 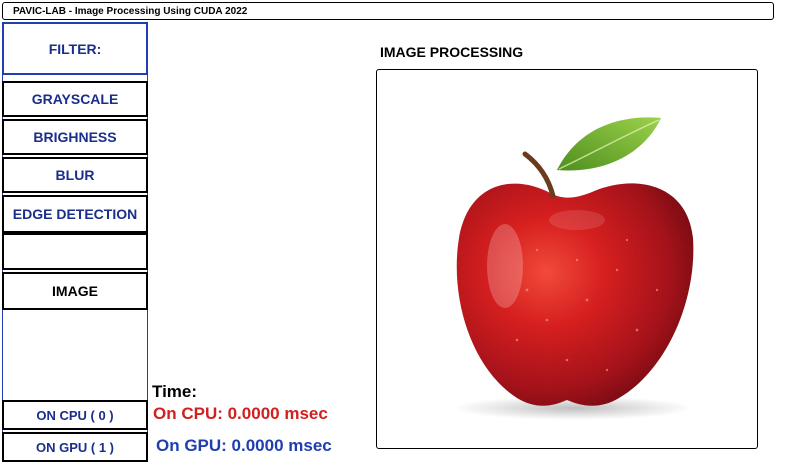 What do you see at coordinates (75, 291) in the screenshot?
I see `image-button: IMAGE` at bounding box center [75, 291].